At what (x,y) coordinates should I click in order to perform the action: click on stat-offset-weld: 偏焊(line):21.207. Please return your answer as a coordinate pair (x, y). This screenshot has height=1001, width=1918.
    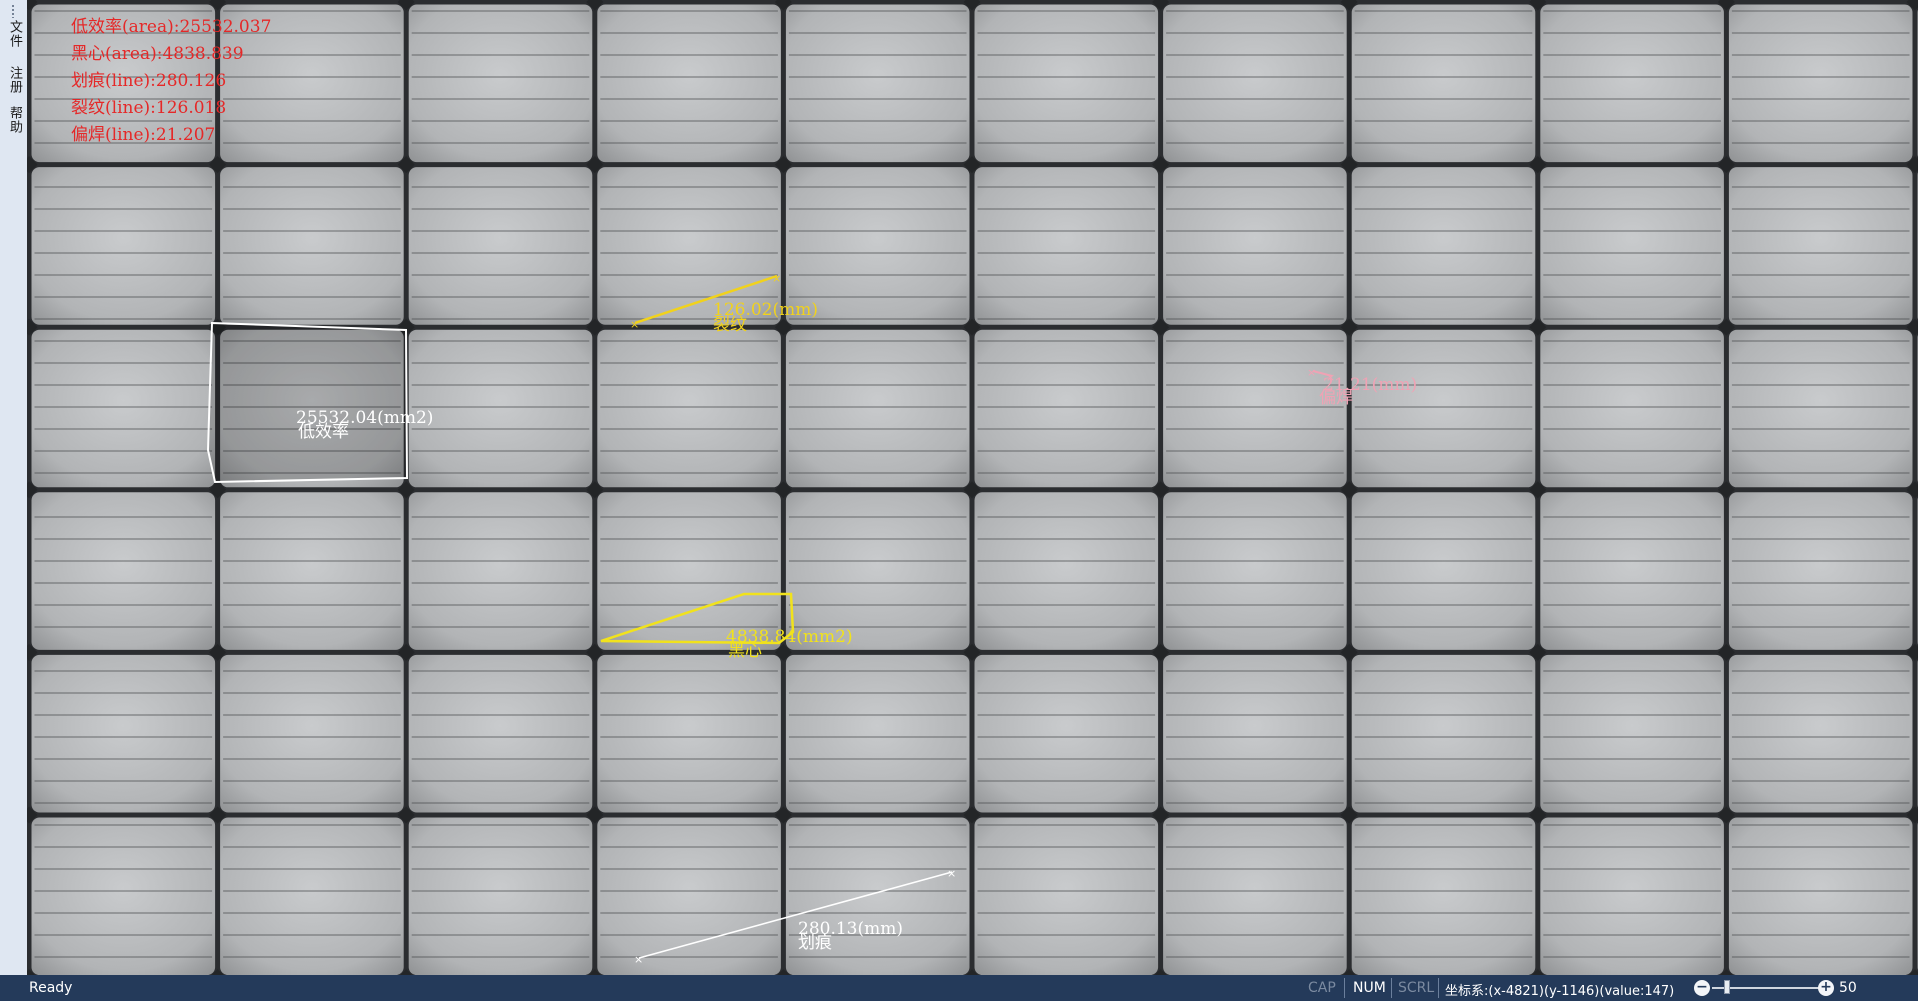
    Looking at the image, I should click on (143, 135).